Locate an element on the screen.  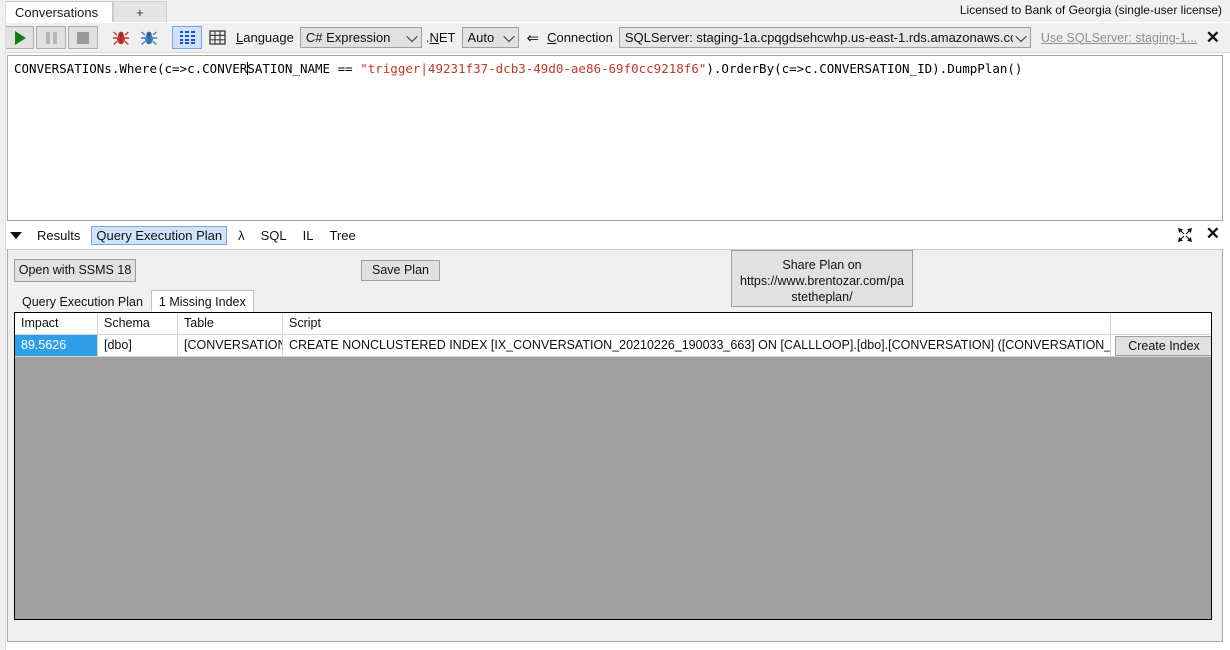
subtab-missing-index: 1 Missing Index is located at coordinates (202, 301).